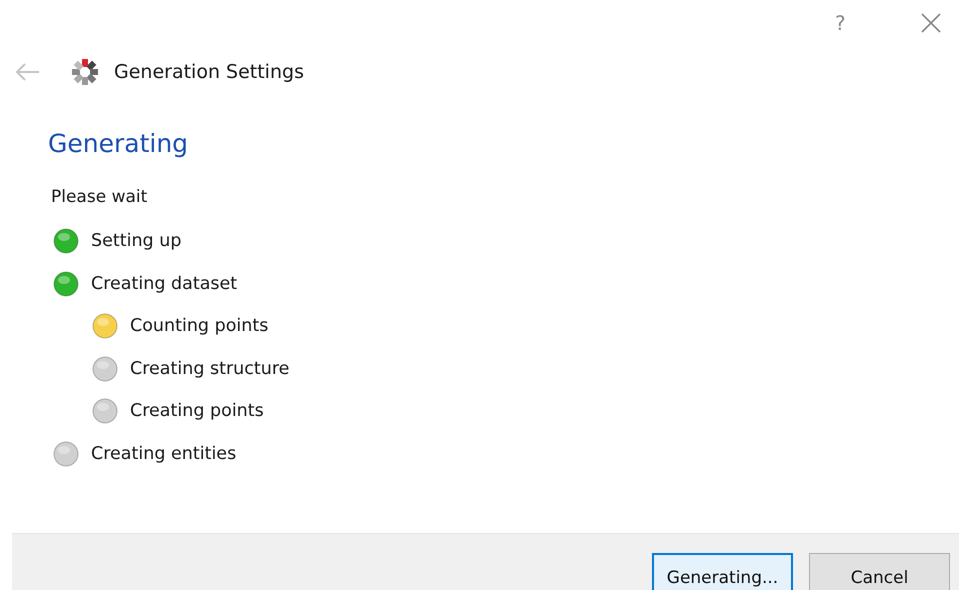 This screenshot has height=590, width=959. Describe the element at coordinates (879, 571) in the screenshot. I see `dialog-button: Cancel` at that location.